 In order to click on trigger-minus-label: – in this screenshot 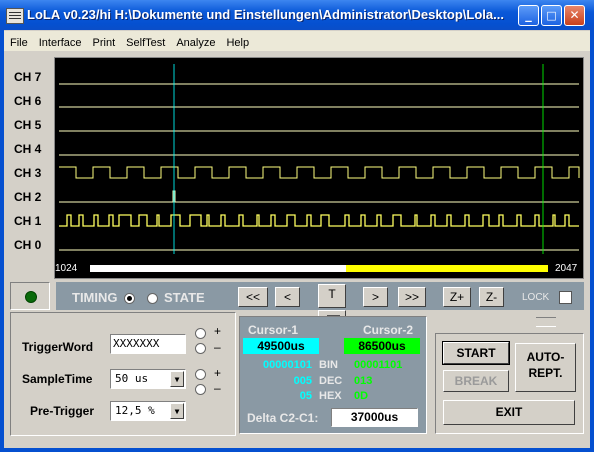, I will do `click(217, 347)`.